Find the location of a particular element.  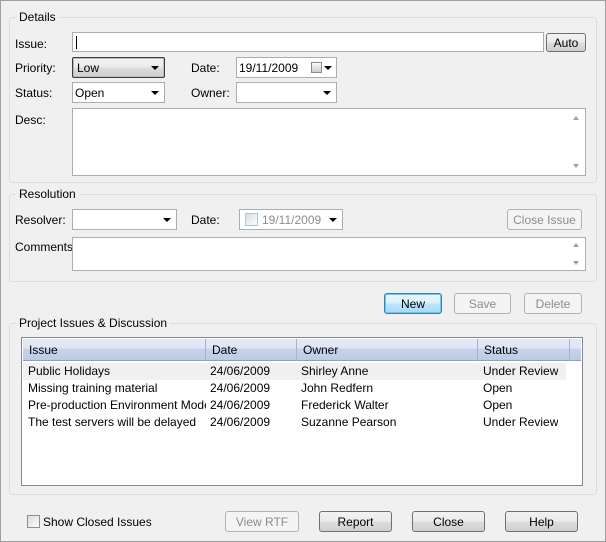

column-header-status: Status is located at coordinates (524, 350).